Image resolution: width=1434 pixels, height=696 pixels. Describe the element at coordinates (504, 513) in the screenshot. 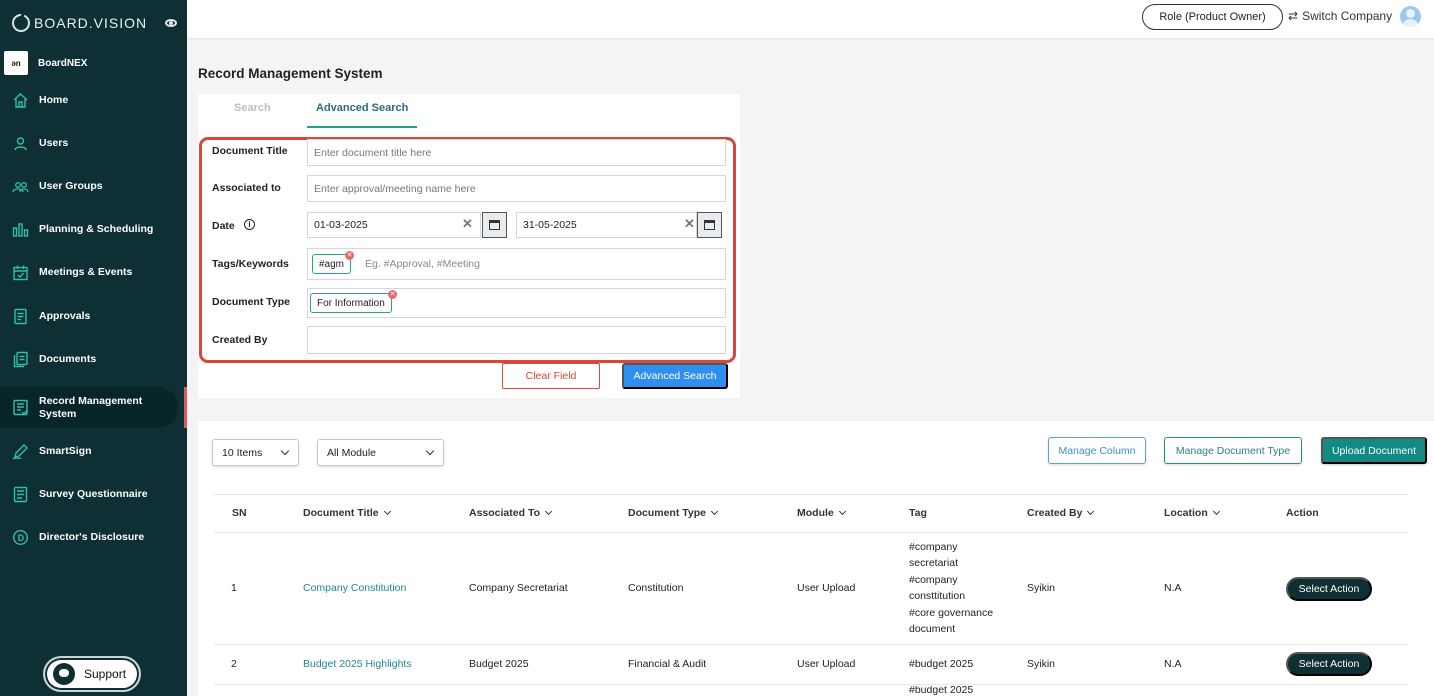

I see `column-header-label: Associated To` at that location.